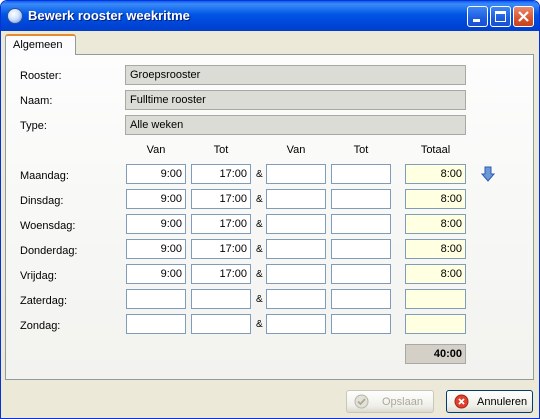 This screenshot has width=540, height=419. Describe the element at coordinates (156, 199) in the screenshot. I see `dinsdag-van-1-input: 9:00` at that location.